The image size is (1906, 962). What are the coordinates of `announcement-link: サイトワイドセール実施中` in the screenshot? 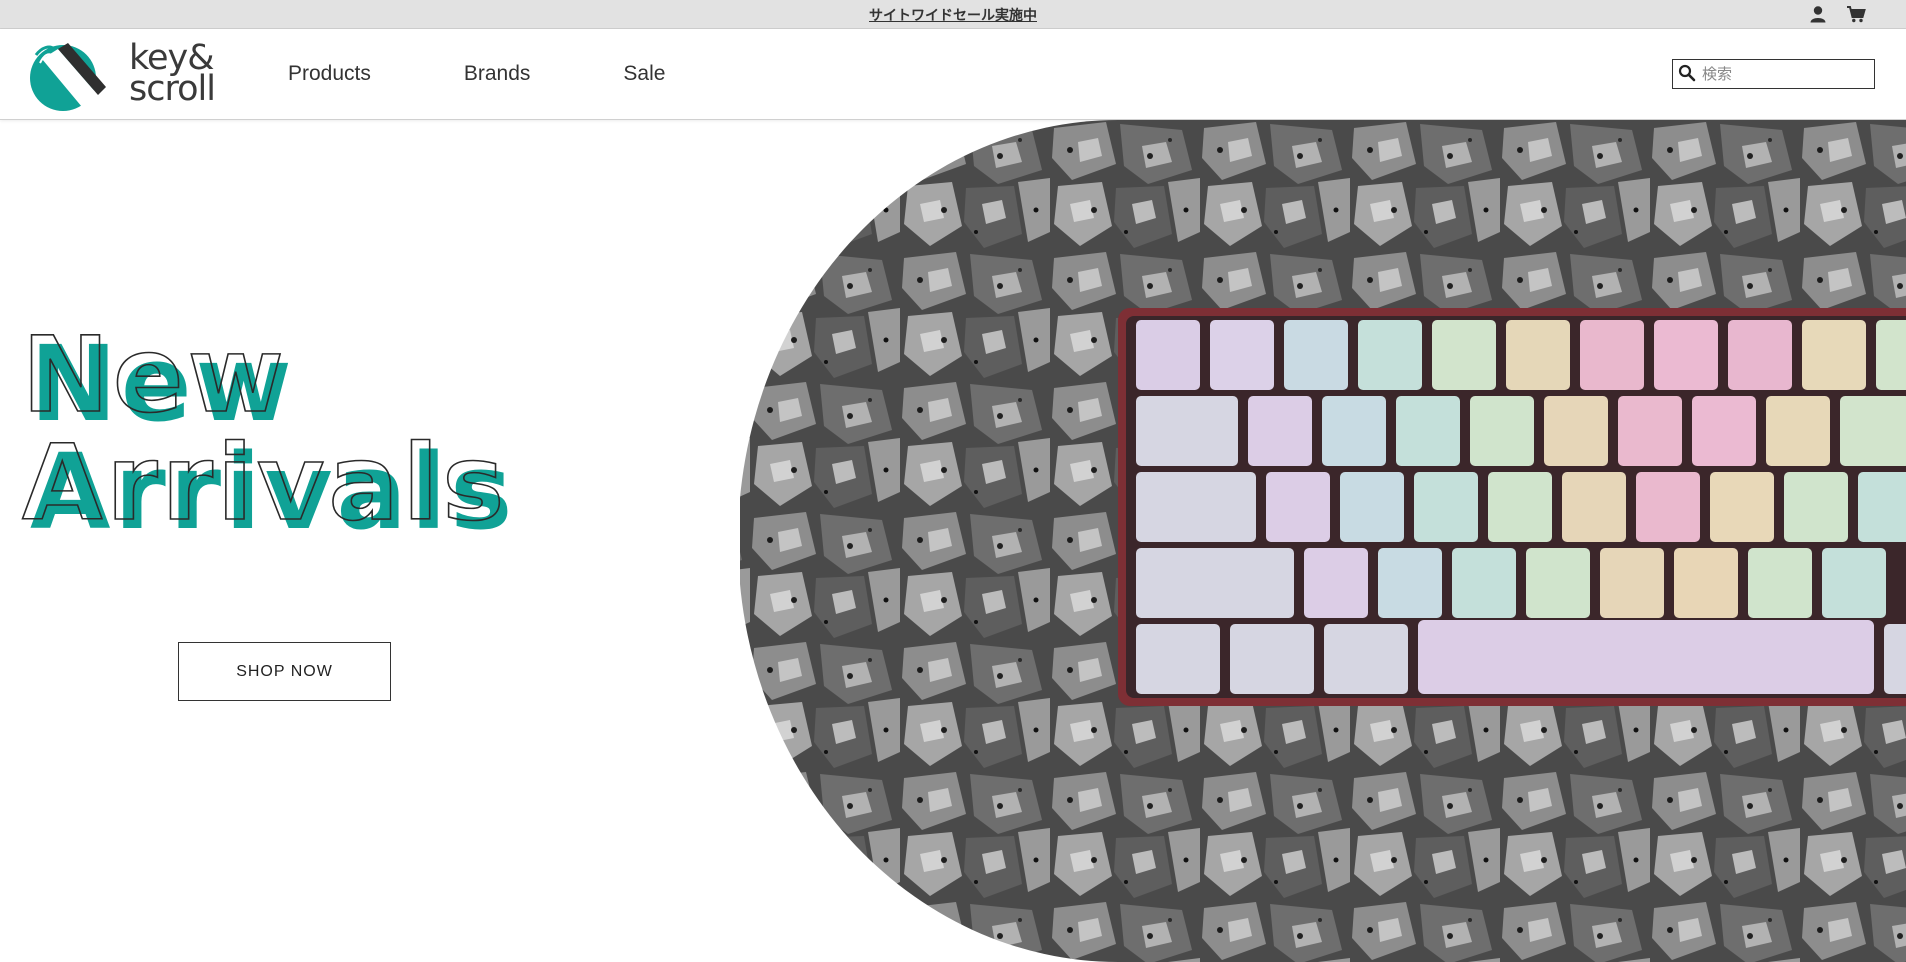 It's located at (953, 15).